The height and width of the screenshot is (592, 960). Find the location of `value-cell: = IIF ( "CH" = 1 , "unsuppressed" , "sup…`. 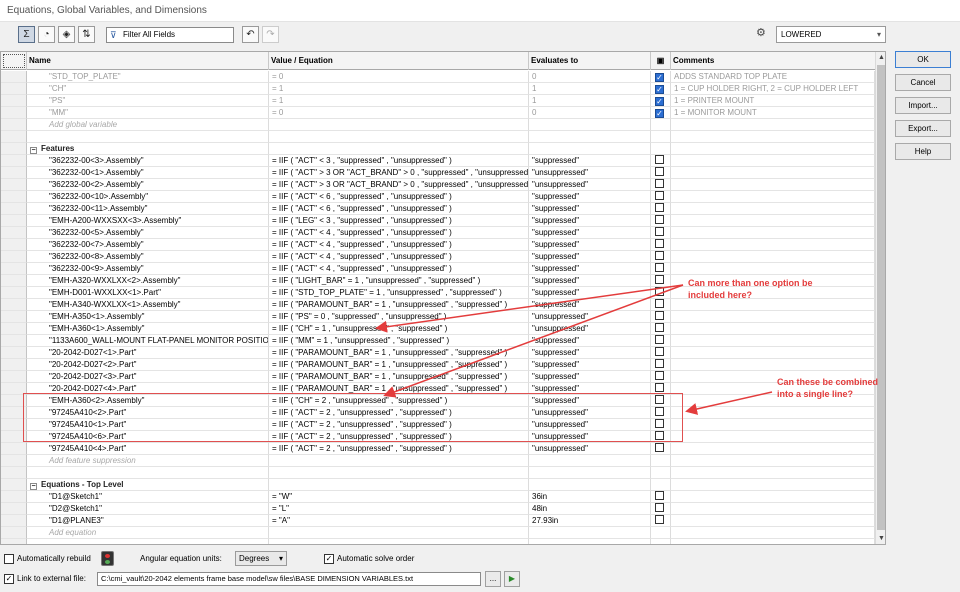

value-cell: = IIF ( "CH" = 1 , "unsuppressed" , "sup… is located at coordinates (399, 329).